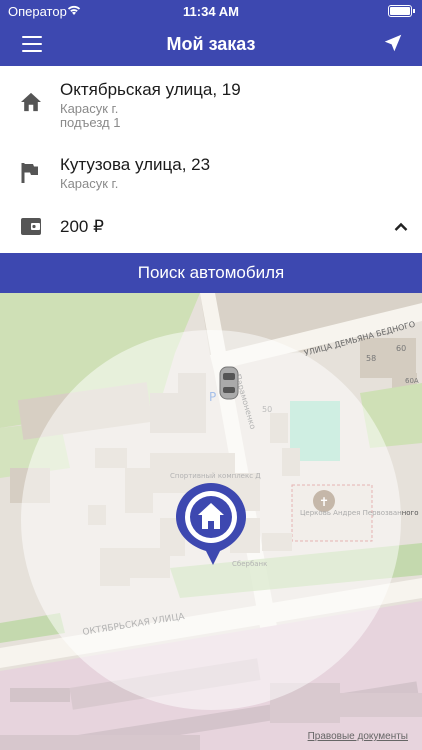 The width and height of the screenshot is (422, 750). I want to click on chevron-up-icon, so click(401, 227).